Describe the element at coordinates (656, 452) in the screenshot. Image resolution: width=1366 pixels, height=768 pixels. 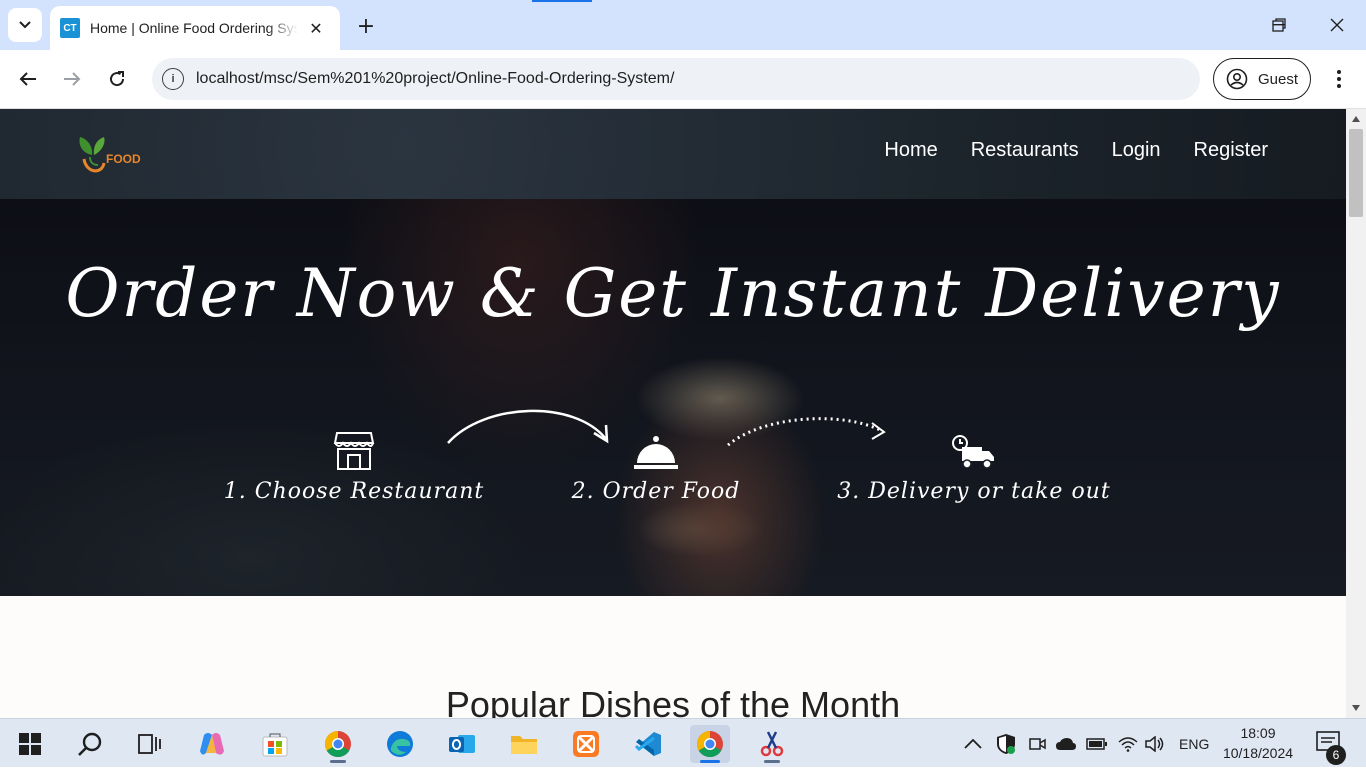
I see `cloche-icon` at that location.